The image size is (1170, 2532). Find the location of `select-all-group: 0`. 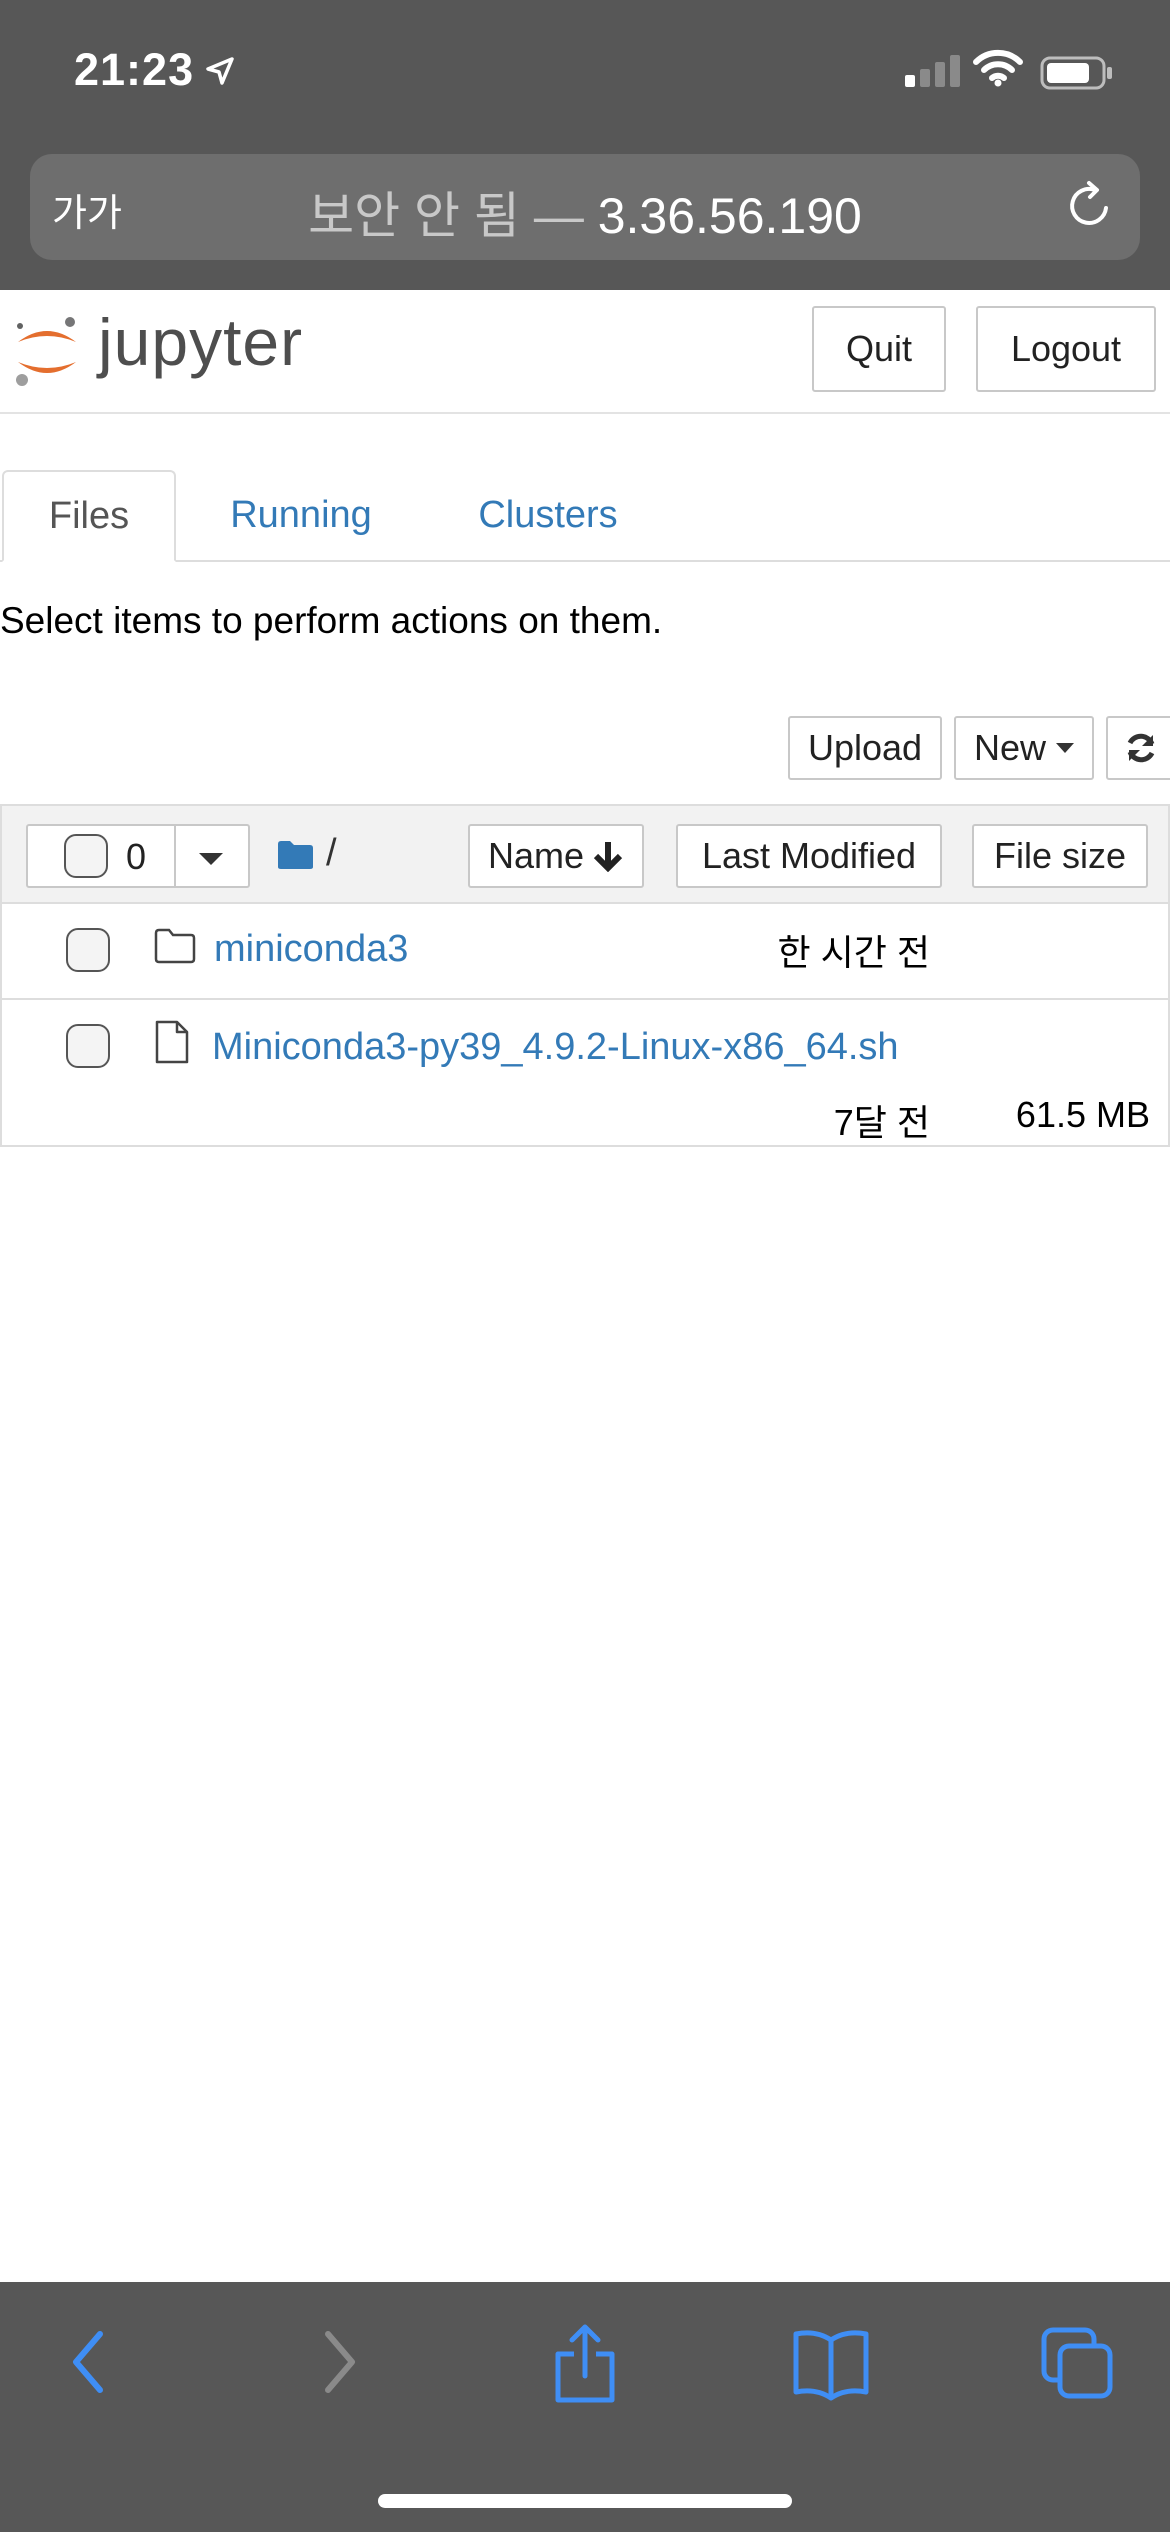

select-all-group: 0 is located at coordinates (138, 856).